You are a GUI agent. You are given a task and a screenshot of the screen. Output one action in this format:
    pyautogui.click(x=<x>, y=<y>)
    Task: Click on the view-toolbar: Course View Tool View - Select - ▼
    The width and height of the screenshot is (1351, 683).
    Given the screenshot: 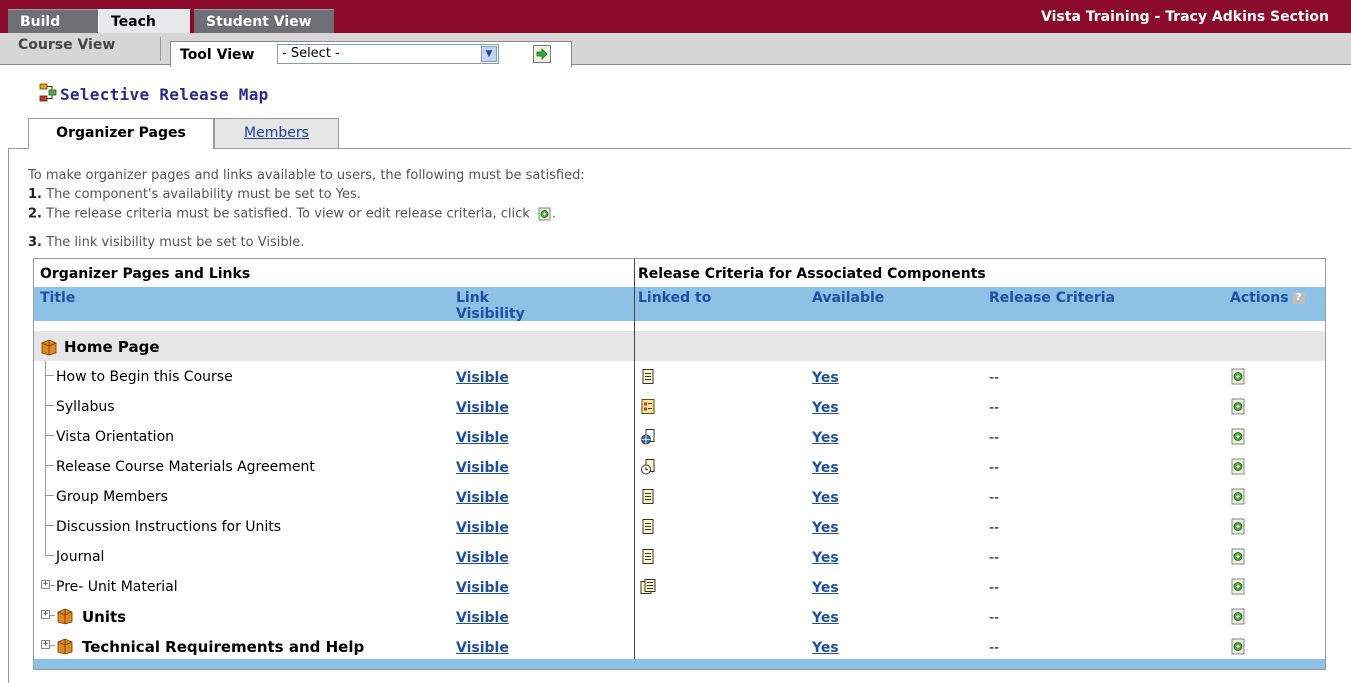 What is the action you would take?
    pyautogui.click(x=675, y=50)
    